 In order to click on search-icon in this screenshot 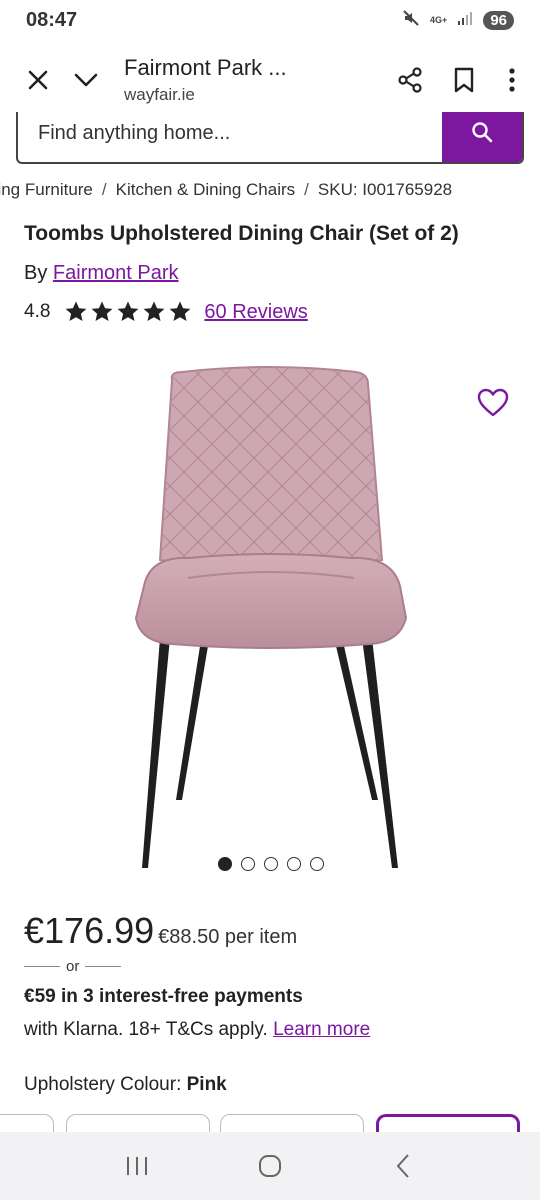, I will do `click(482, 132)`.